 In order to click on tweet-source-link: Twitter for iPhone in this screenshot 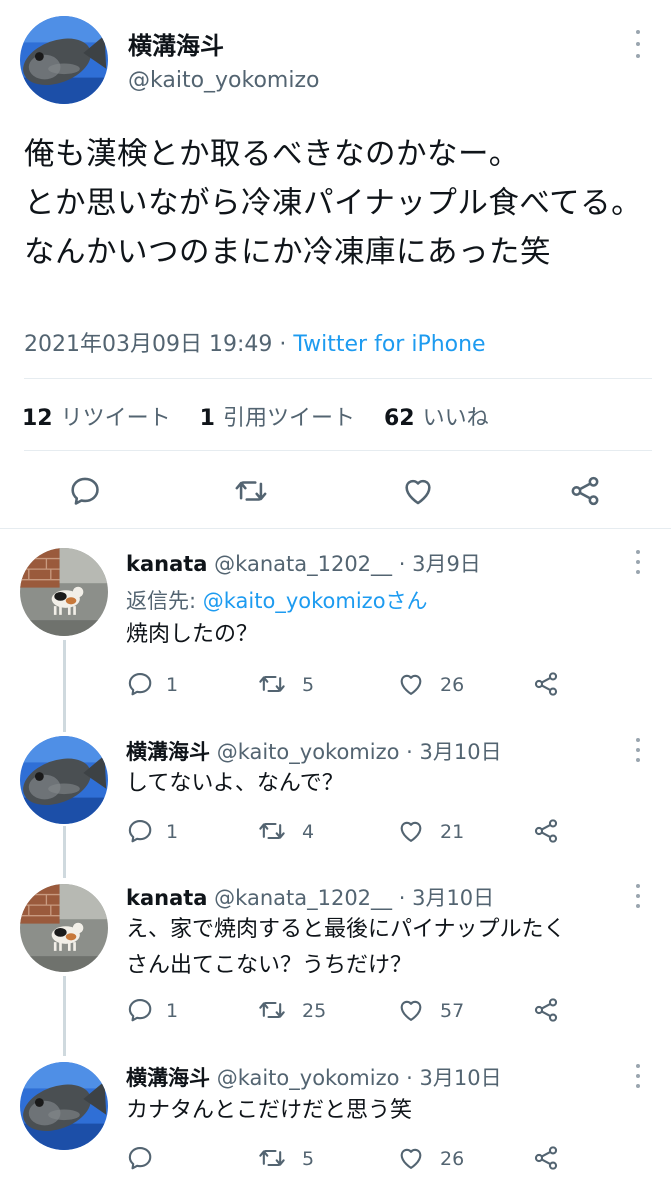, I will do `click(389, 344)`.